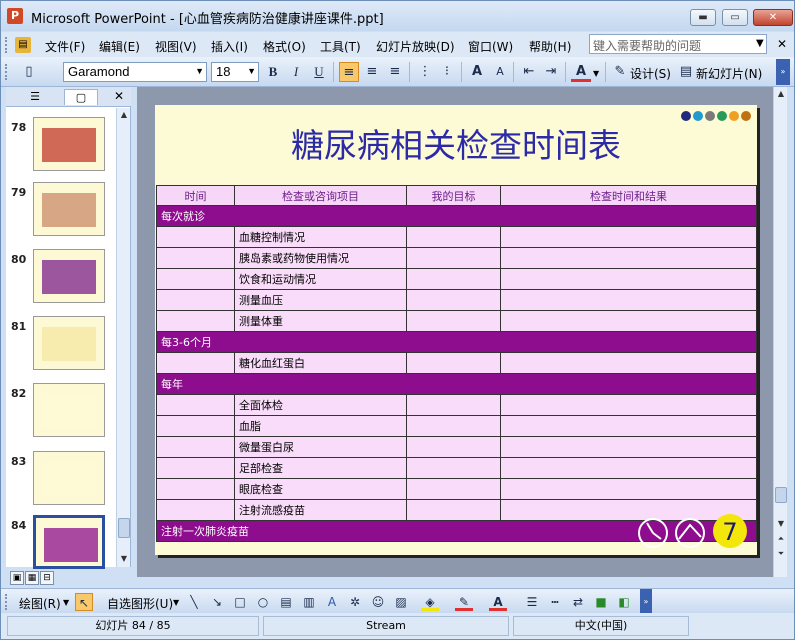 The height and width of the screenshot is (640, 795). I want to click on slide-thumbnail: 79, so click(62, 211).